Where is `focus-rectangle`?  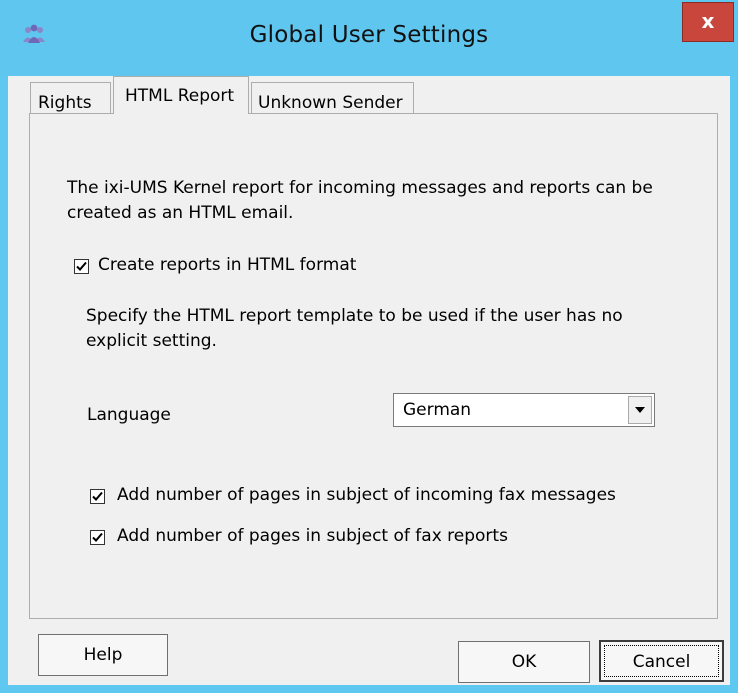 focus-rectangle is located at coordinates (661, 661).